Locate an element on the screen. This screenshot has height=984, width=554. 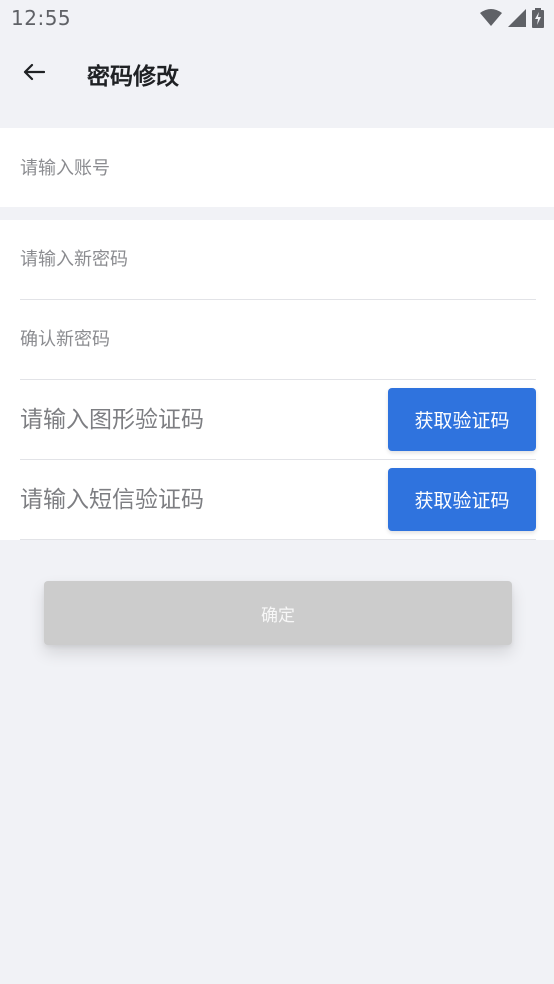
sms-code-input is located at coordinates (190, 499).